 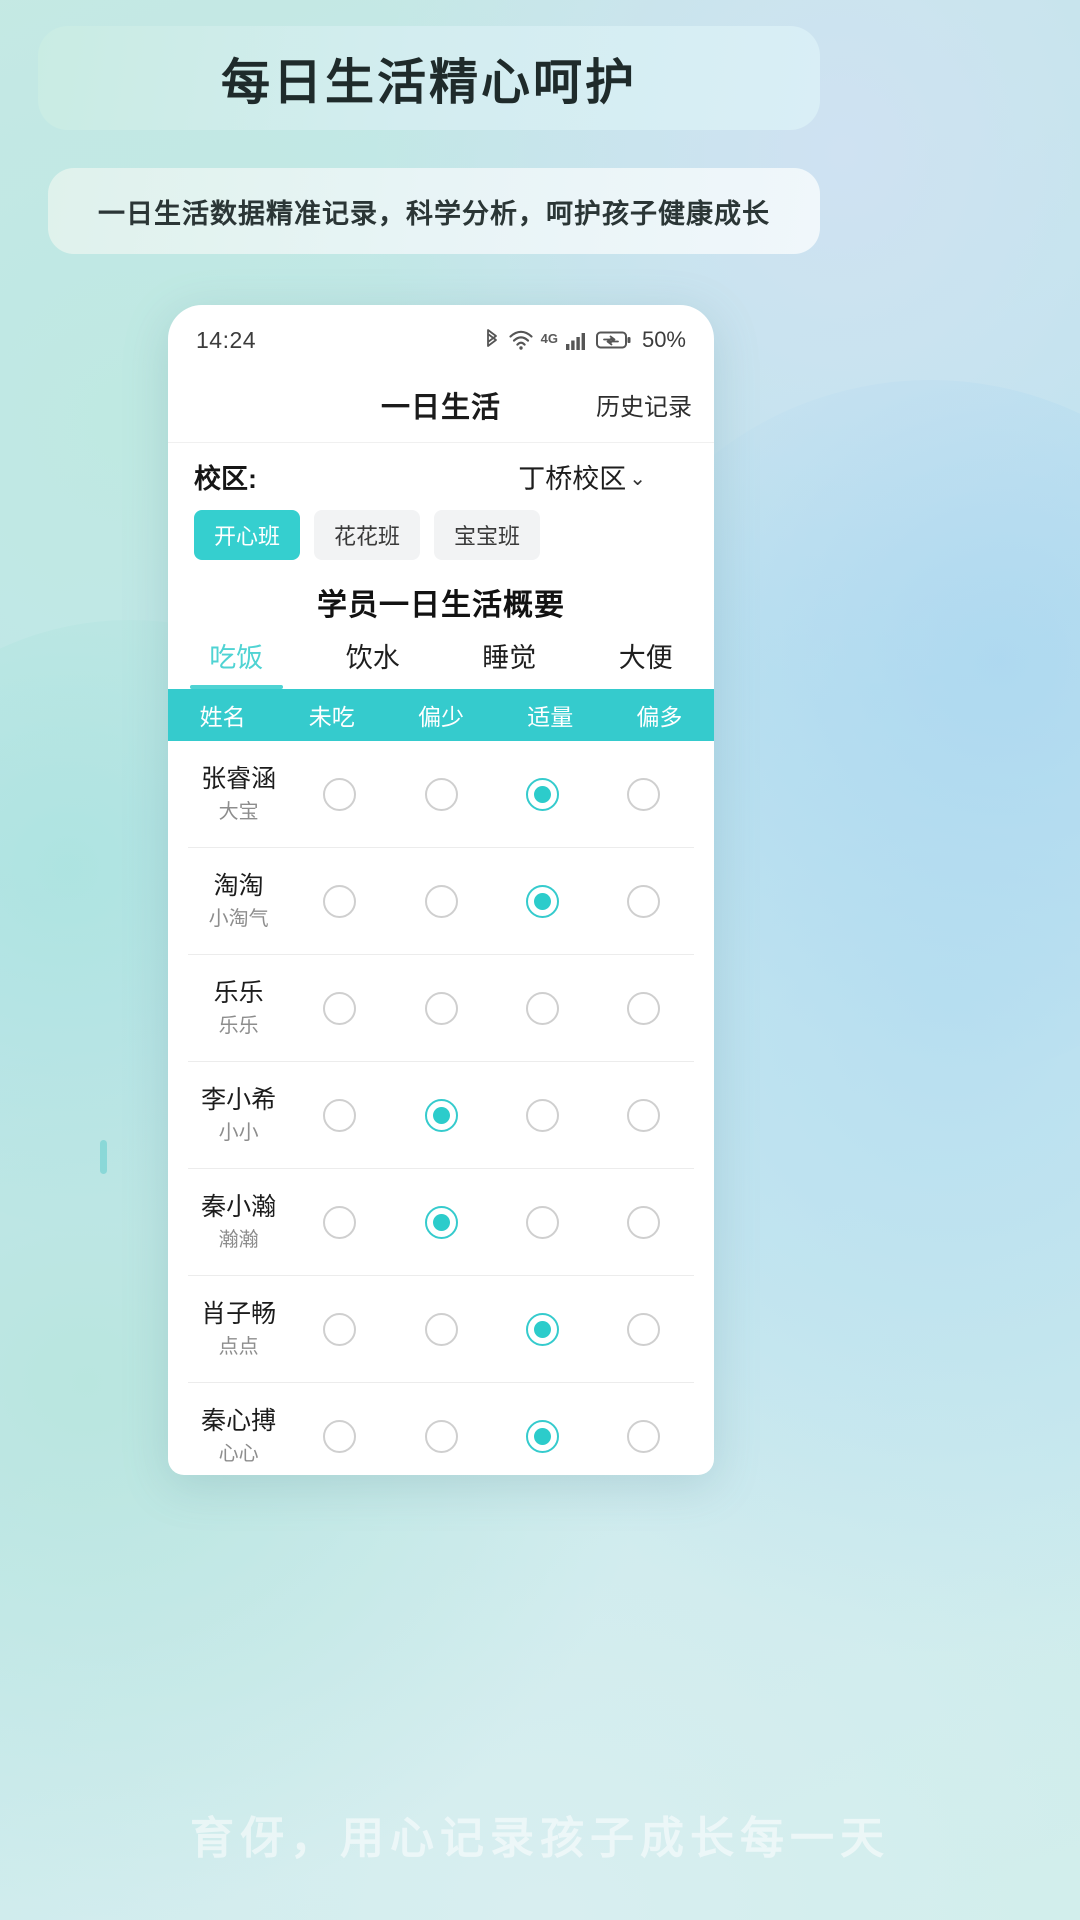 What do you see at coordinates (239, 1421) in the screenshot?
I see `student-name: 秦心搏` at bounding box center [239, 1421].